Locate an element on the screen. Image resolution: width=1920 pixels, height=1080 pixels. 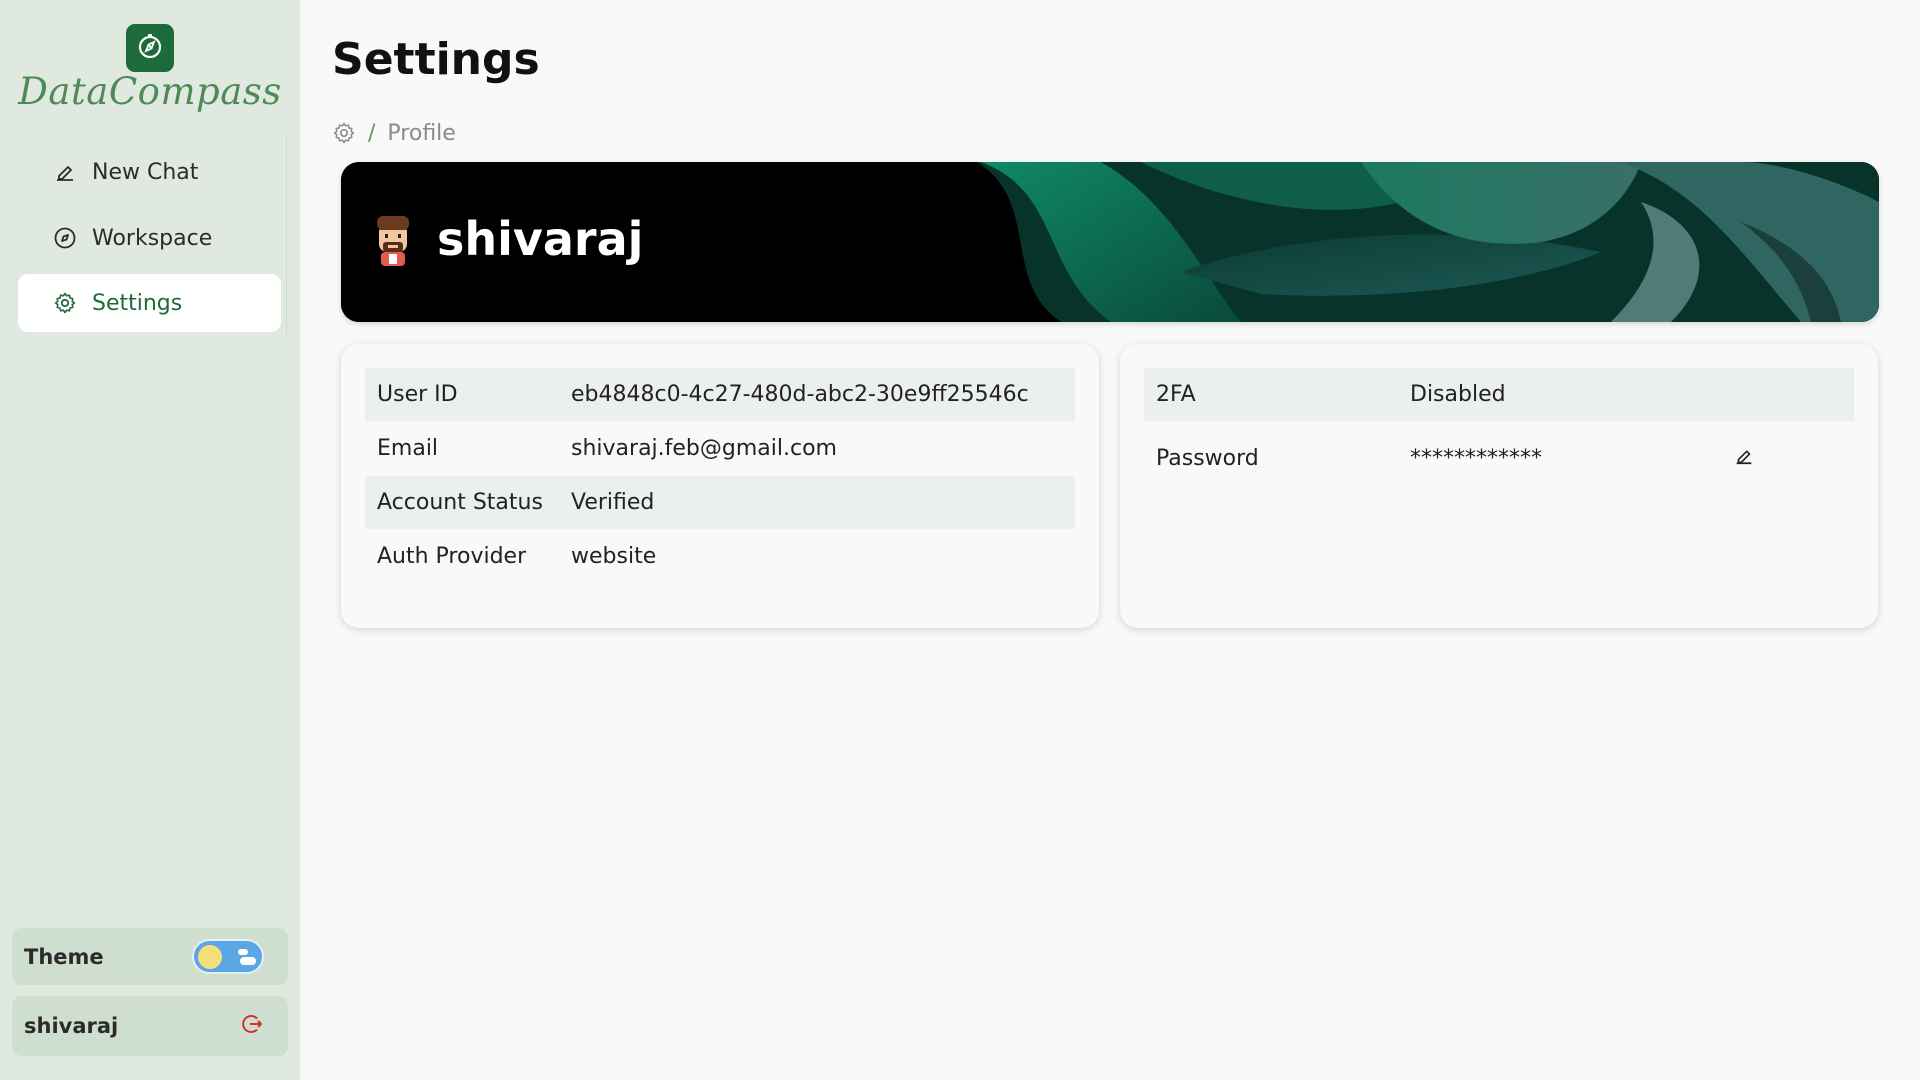
sidebar-item-settings: Settings is located at coordinates (149, 303).